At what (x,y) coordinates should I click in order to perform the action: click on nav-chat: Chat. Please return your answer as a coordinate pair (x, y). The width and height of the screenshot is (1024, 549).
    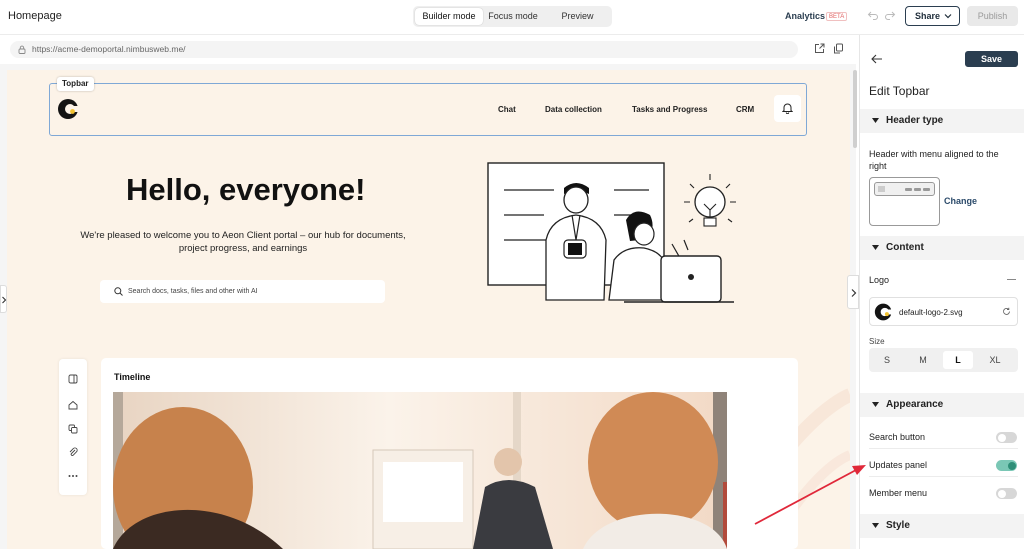
    Looking at the image, I should click on (507, 109).